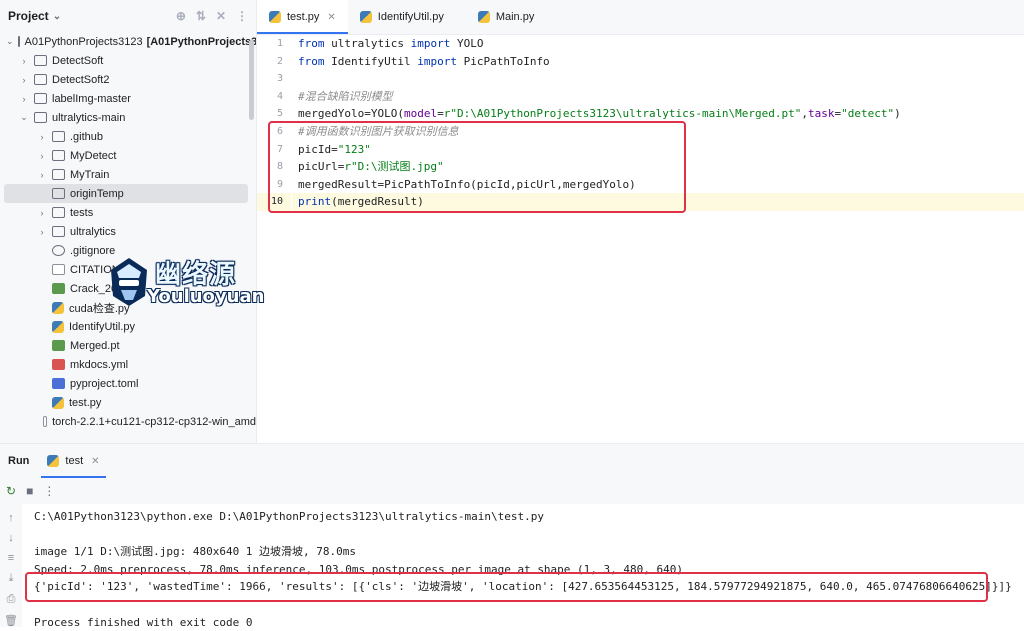  What do you see at coordinates (29, 491) in the screenshot?
I see `stop-icon: ■` at bounding box center [29, 491].